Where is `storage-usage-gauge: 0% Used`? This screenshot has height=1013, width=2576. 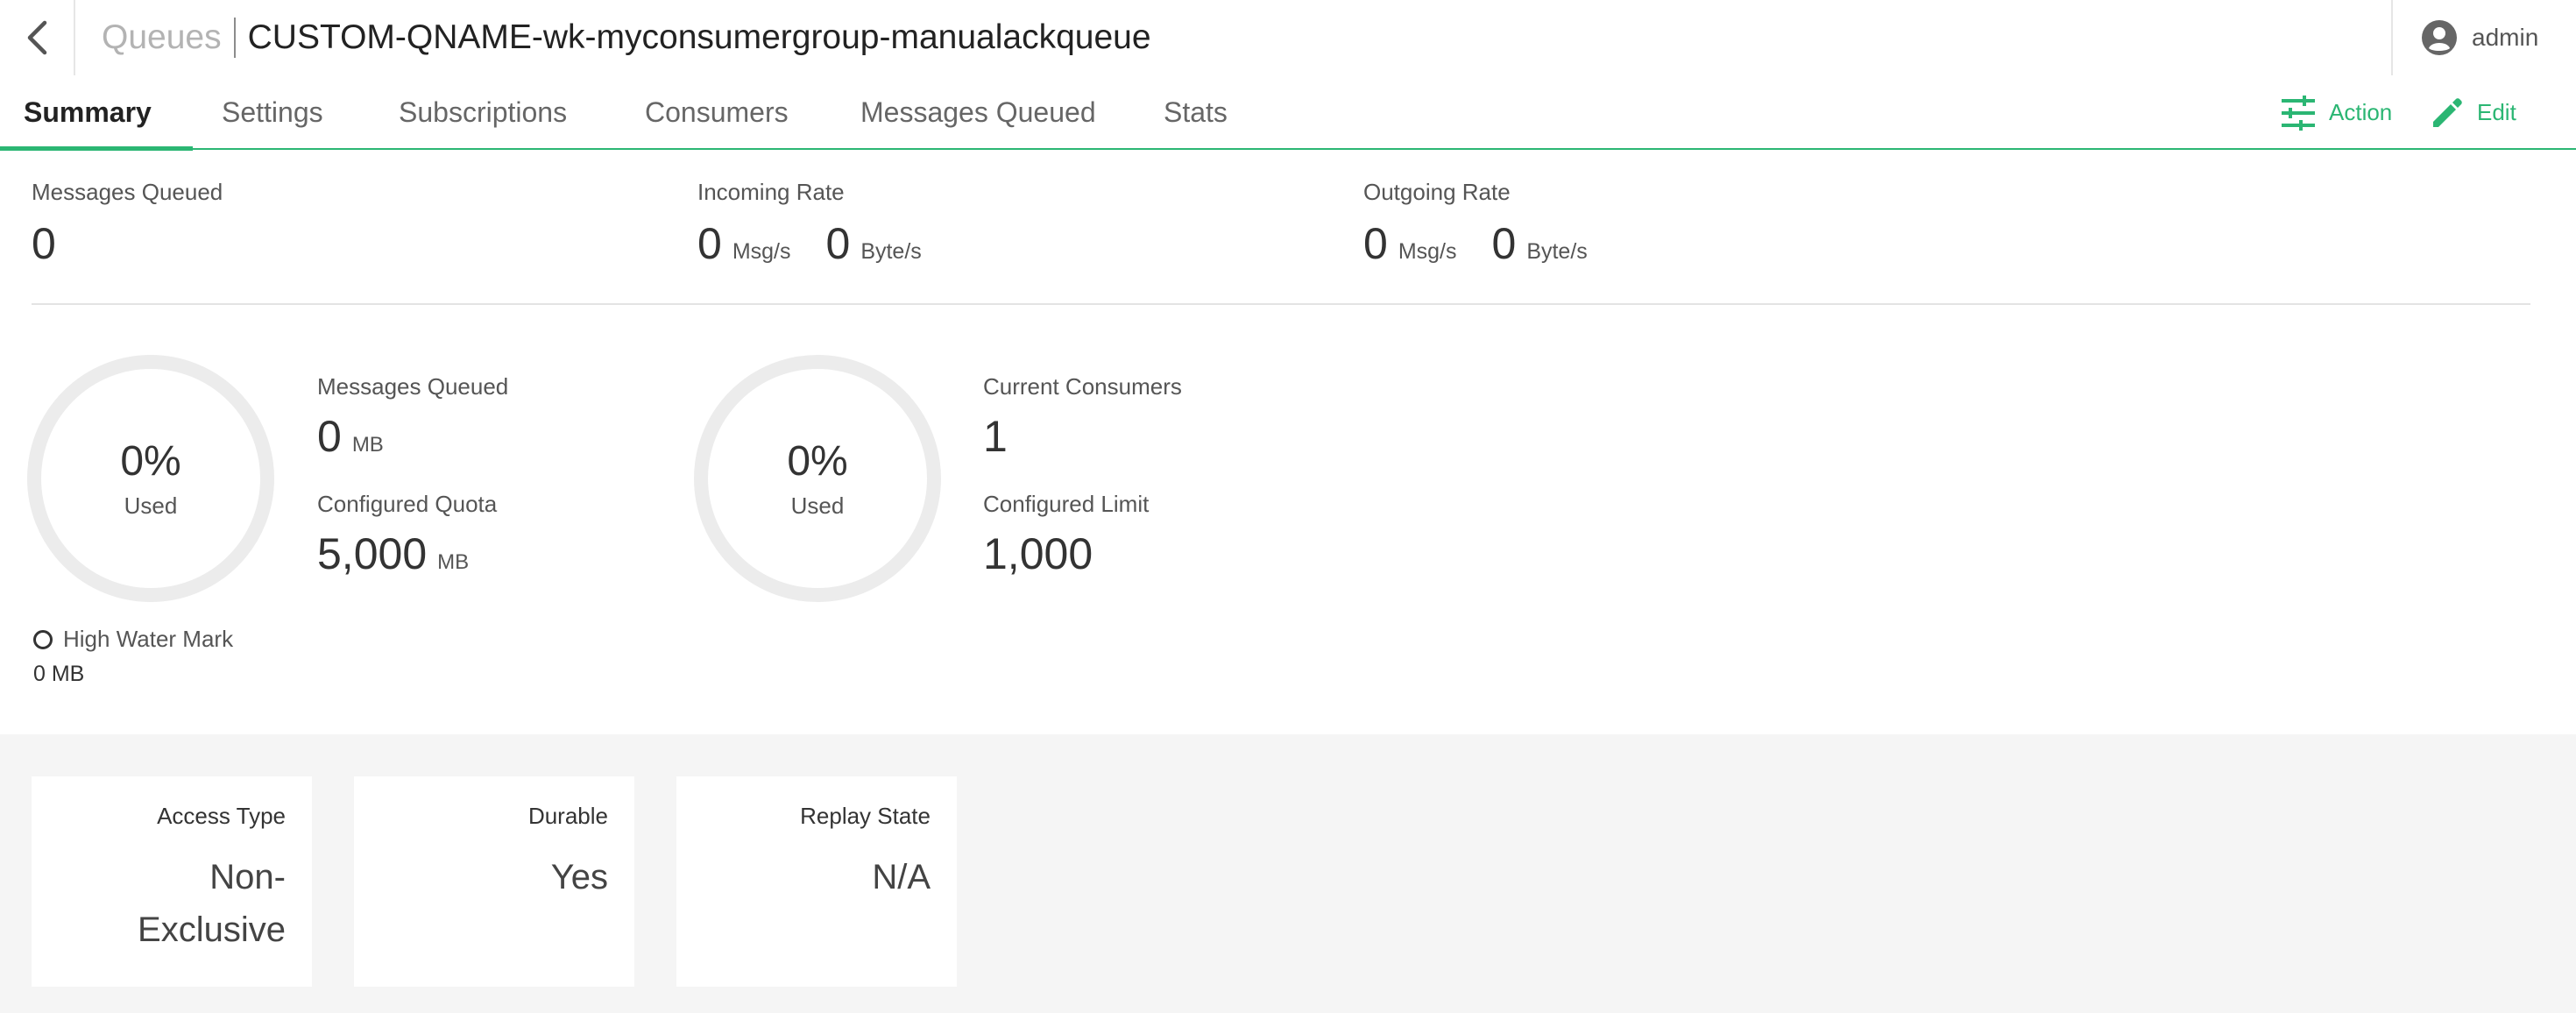 storage-usage-gauge: 0% Used is located at coordinates (150, 478).